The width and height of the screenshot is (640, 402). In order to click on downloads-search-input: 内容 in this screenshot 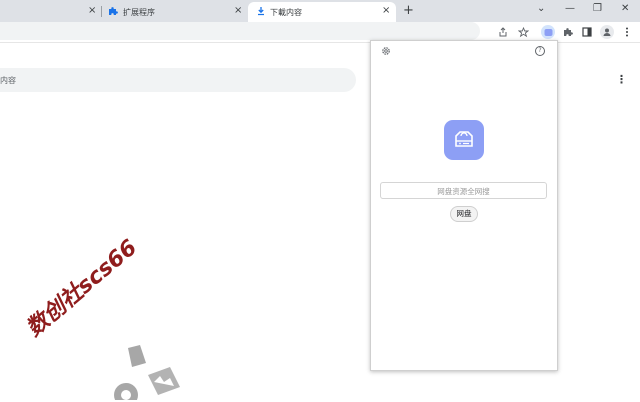, I will do `click(178, 80)`.